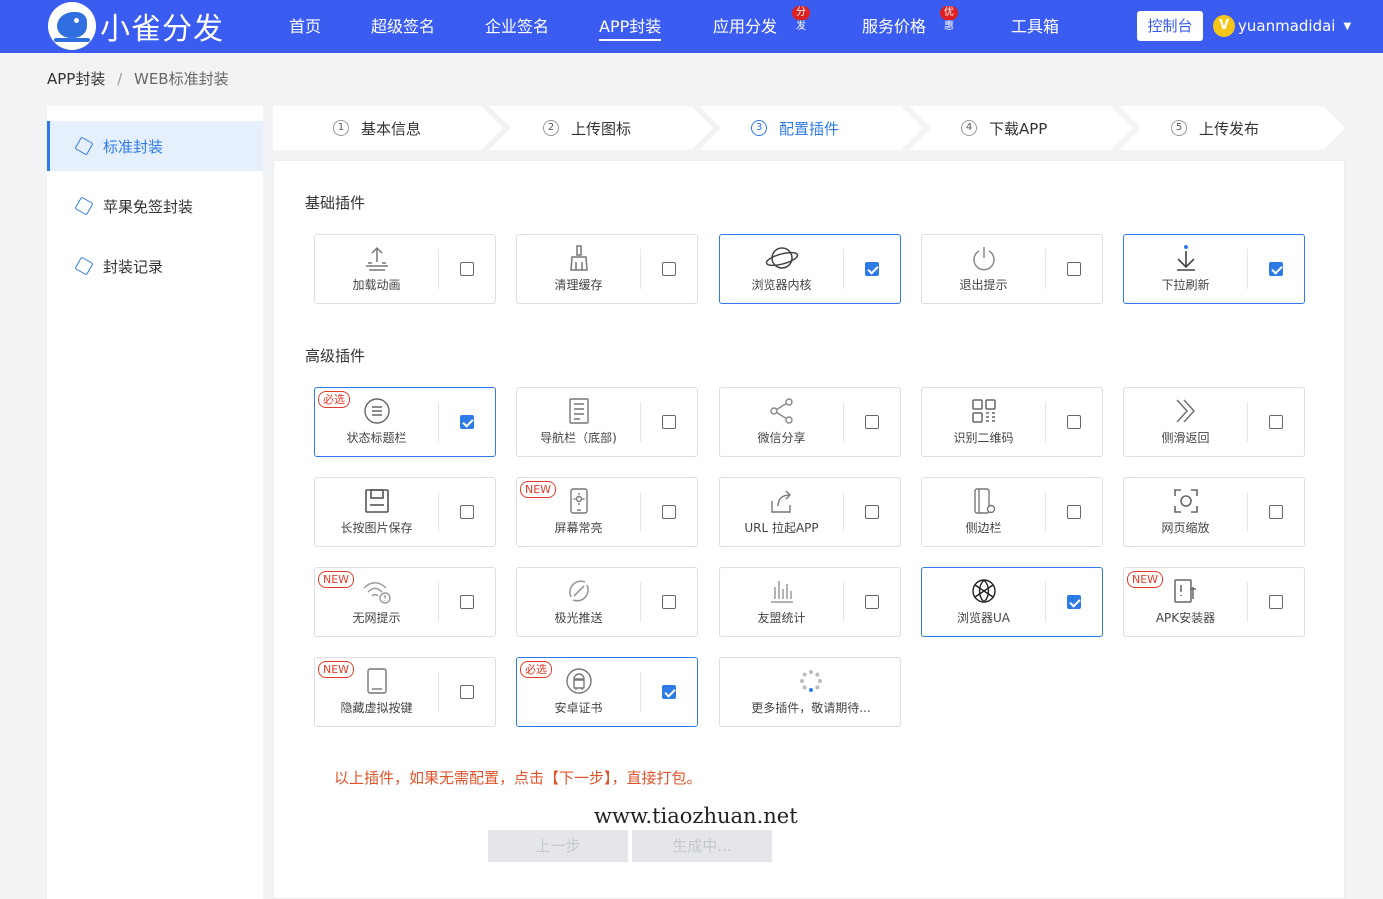  What do you see at coordinates (133, 266) in the screenshot?
I see `sidebar-item-label: 封装记录` at bounding box center [133, 266].